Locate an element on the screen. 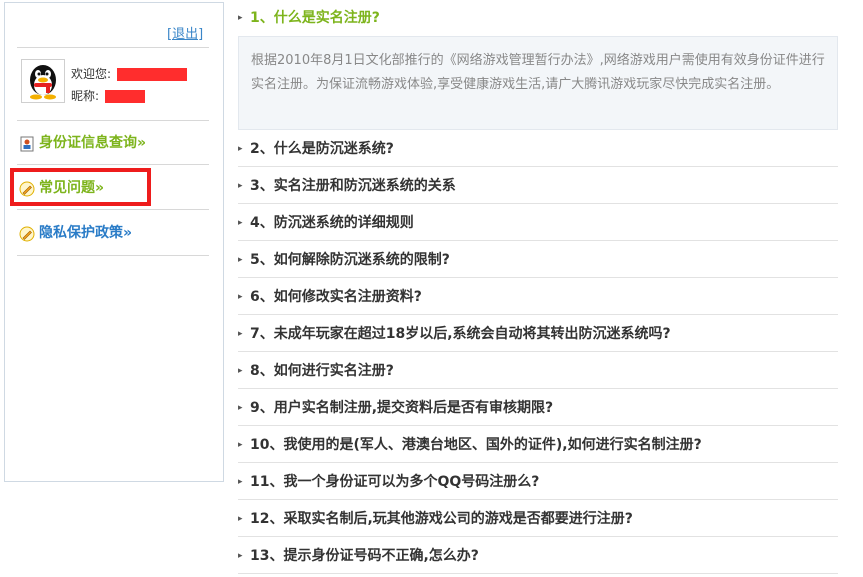 This screenshot has height=577, width=863. faq-item: ▸ 11、我一个身份证可以为多个QQ号码注册么? is located at coordinates (538, 482).